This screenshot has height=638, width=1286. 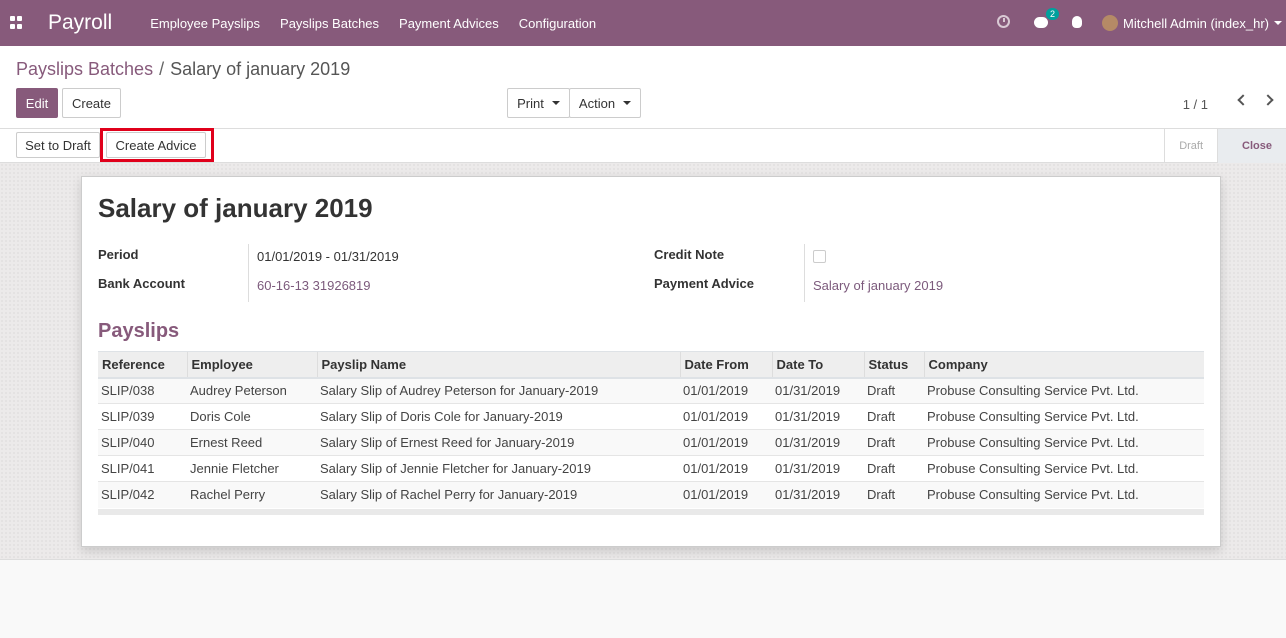 I want to click on period-label: Period, so click(x=118, y=254).